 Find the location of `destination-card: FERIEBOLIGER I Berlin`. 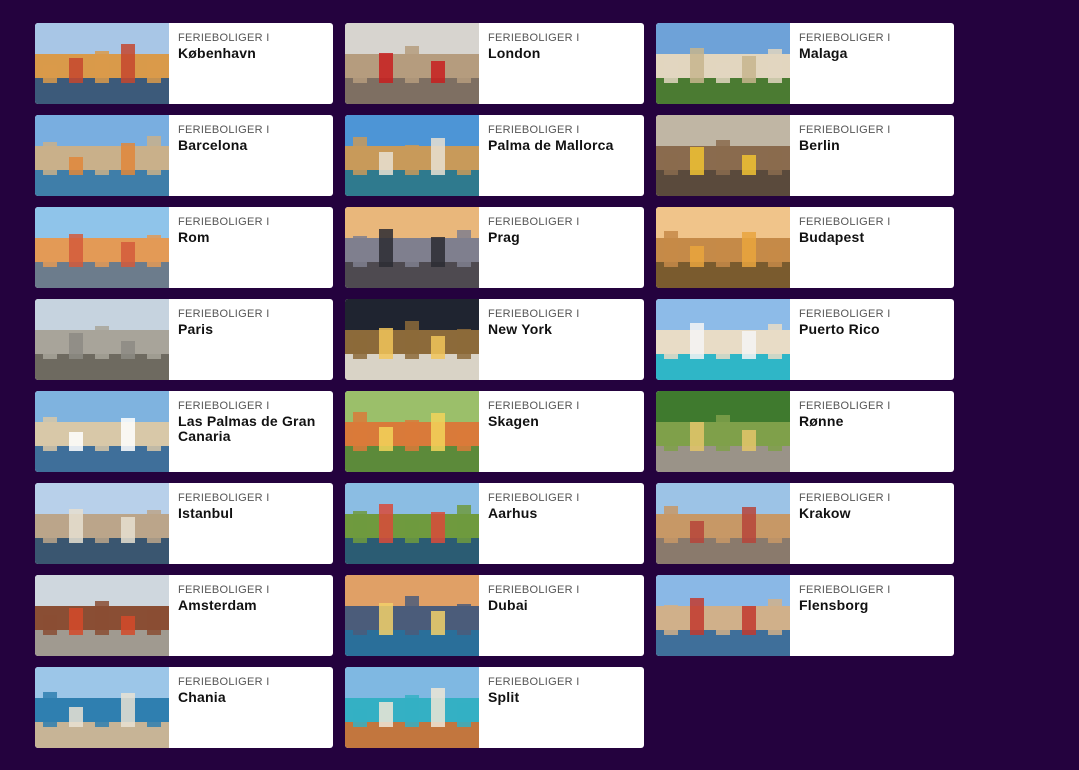

destination-card: FERIEBOLIGER I Berlin is located at coordinates (805, 155).